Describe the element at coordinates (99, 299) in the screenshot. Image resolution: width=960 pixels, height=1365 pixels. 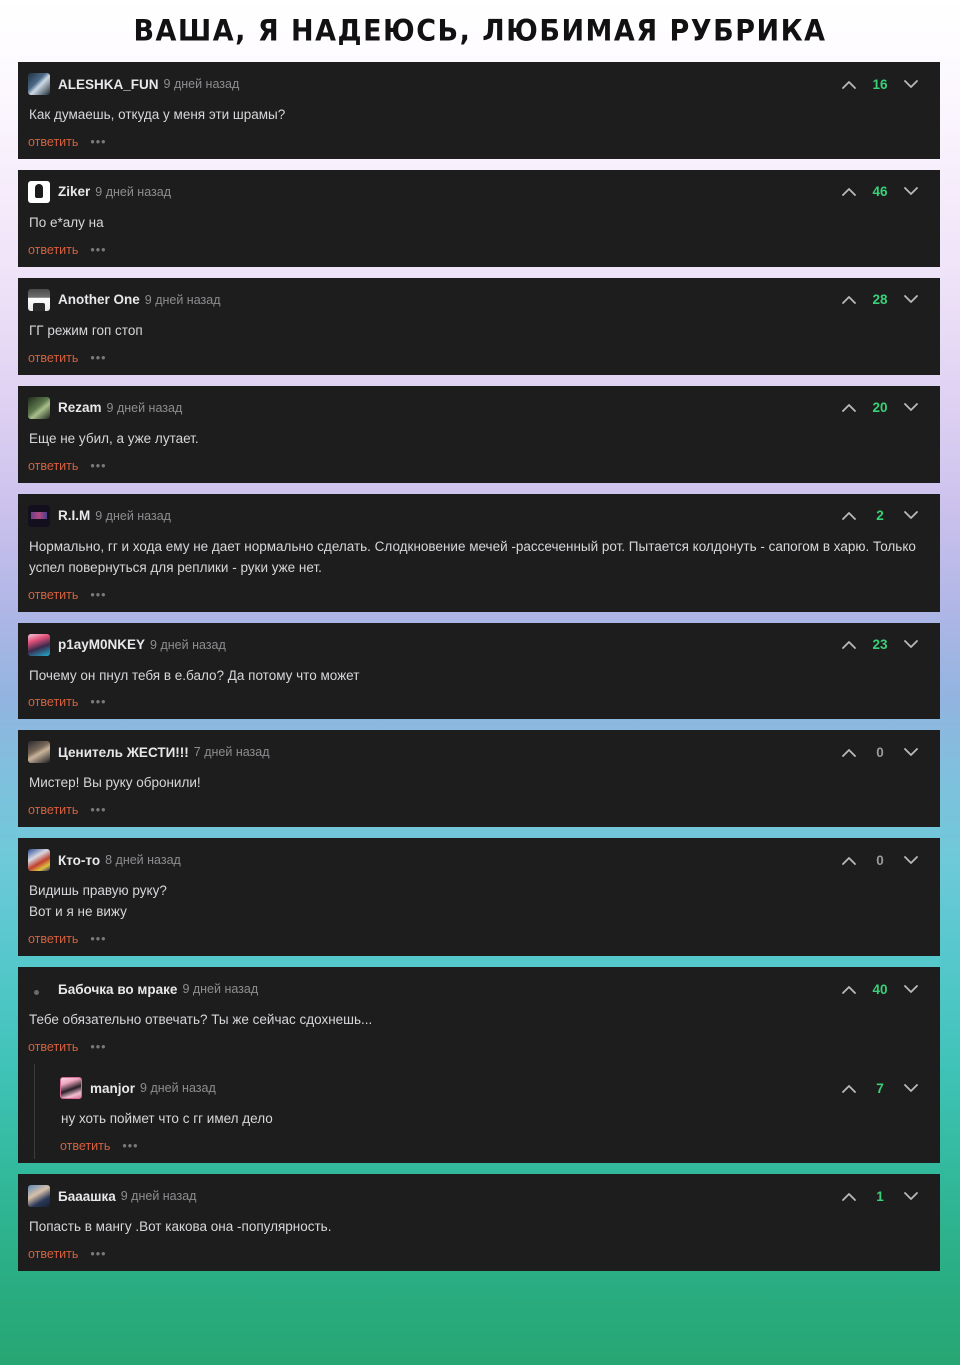
I see `comment-author: Another One` at that location.